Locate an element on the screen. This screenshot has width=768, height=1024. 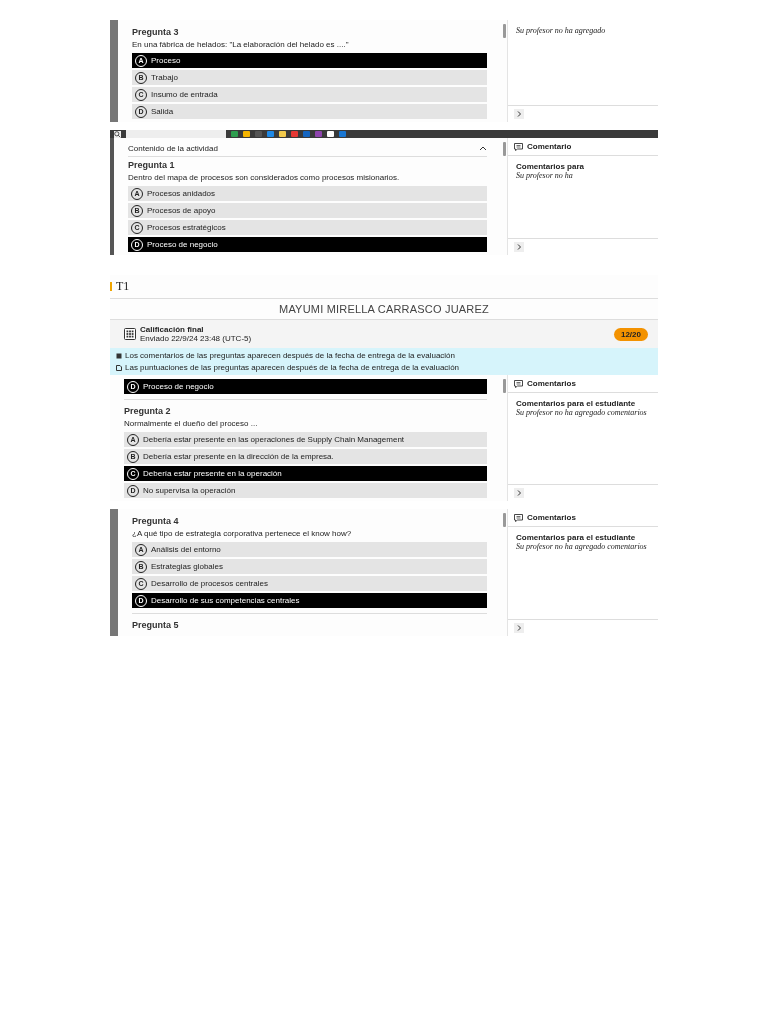
comments-note: Su profesor no ha is located at coordinates (545, 175).